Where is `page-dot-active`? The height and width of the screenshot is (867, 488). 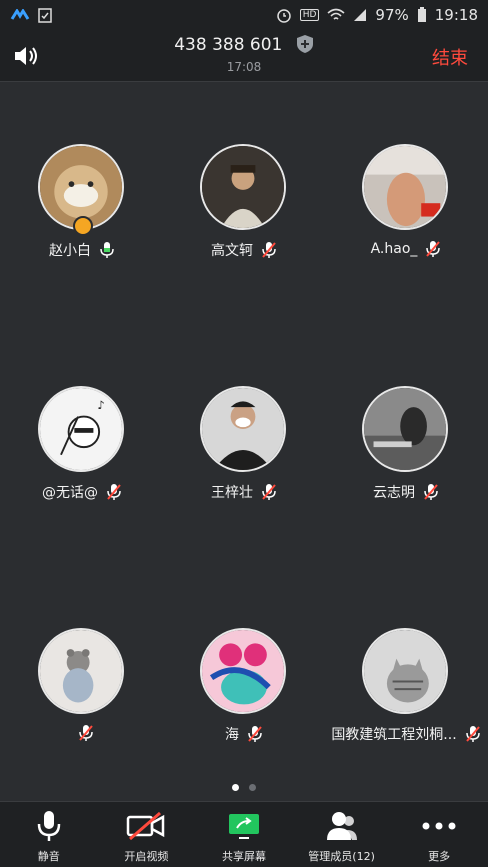 page-dot-active is located at coordinates (235, 787).